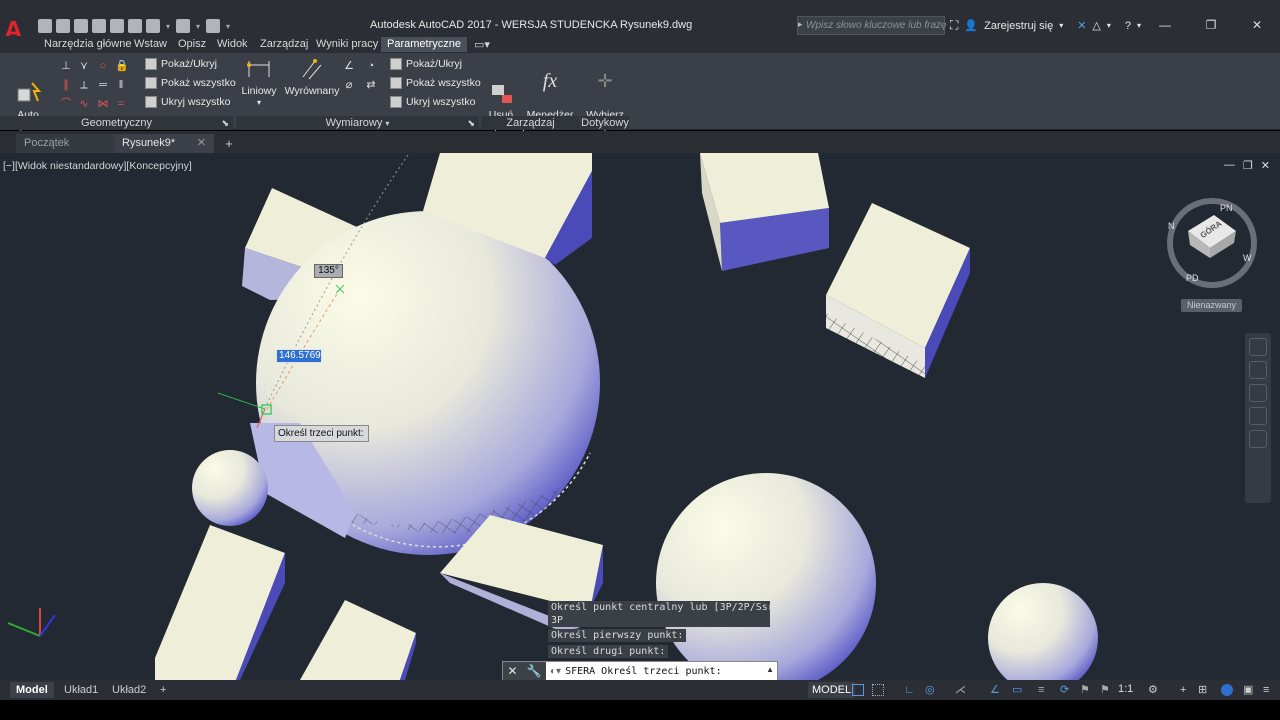  Describe the element at coordinates (284, 44) in the screenshot. I see `tab-manage: Zarządzaj` at that location.